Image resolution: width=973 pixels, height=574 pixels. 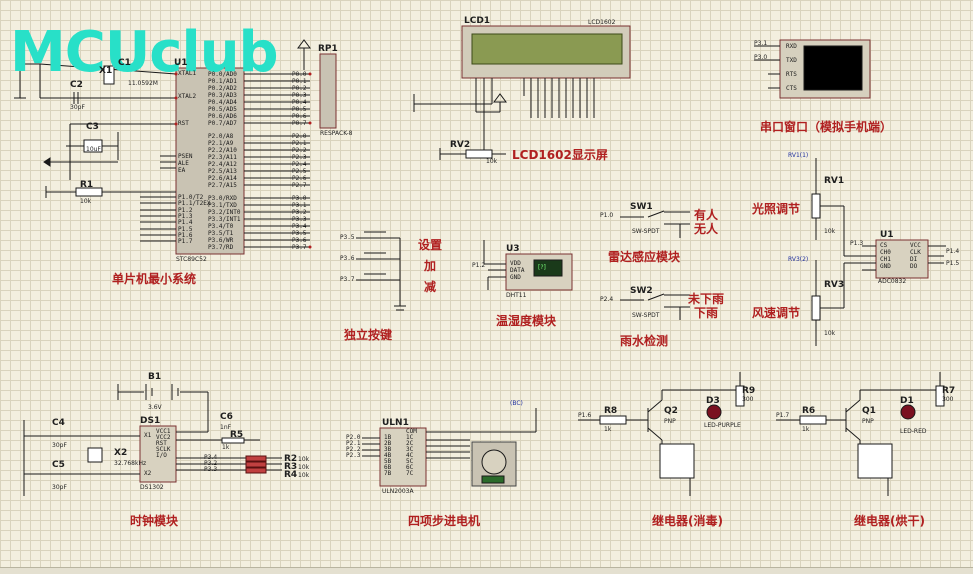 I want to click on title-keys: 独立按键, so click(x=368, y=335).